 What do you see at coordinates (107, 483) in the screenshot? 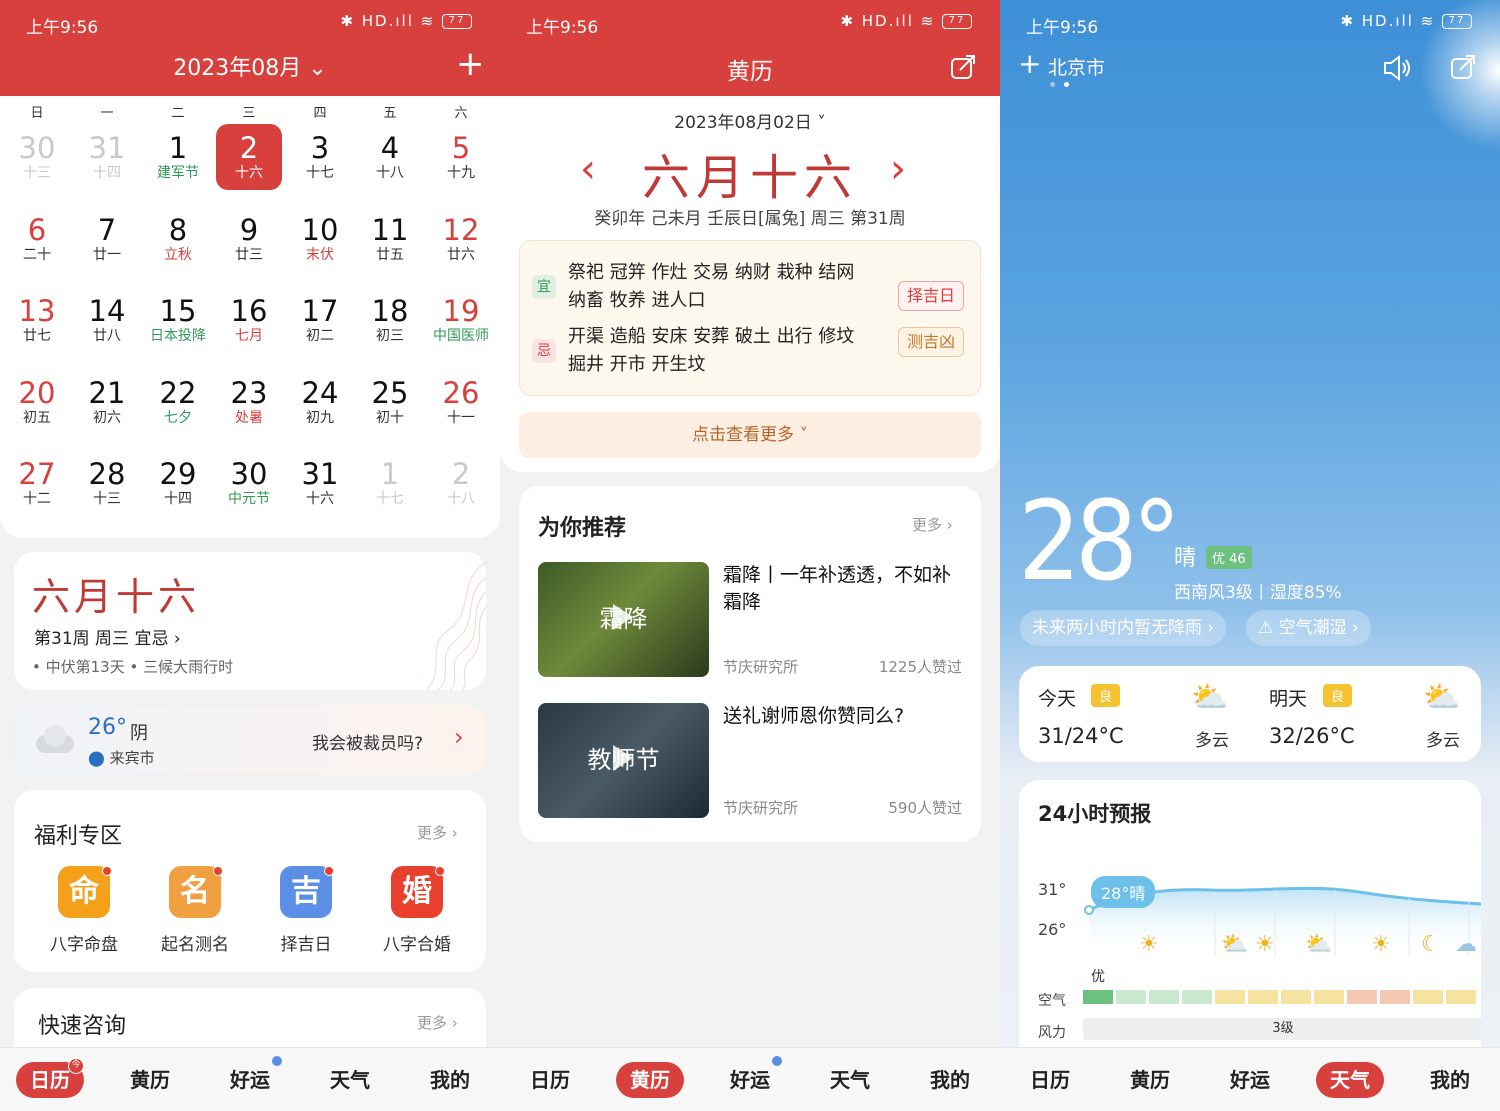
I see `calendar-day: 28 十三` at bounding box center [107, 483].